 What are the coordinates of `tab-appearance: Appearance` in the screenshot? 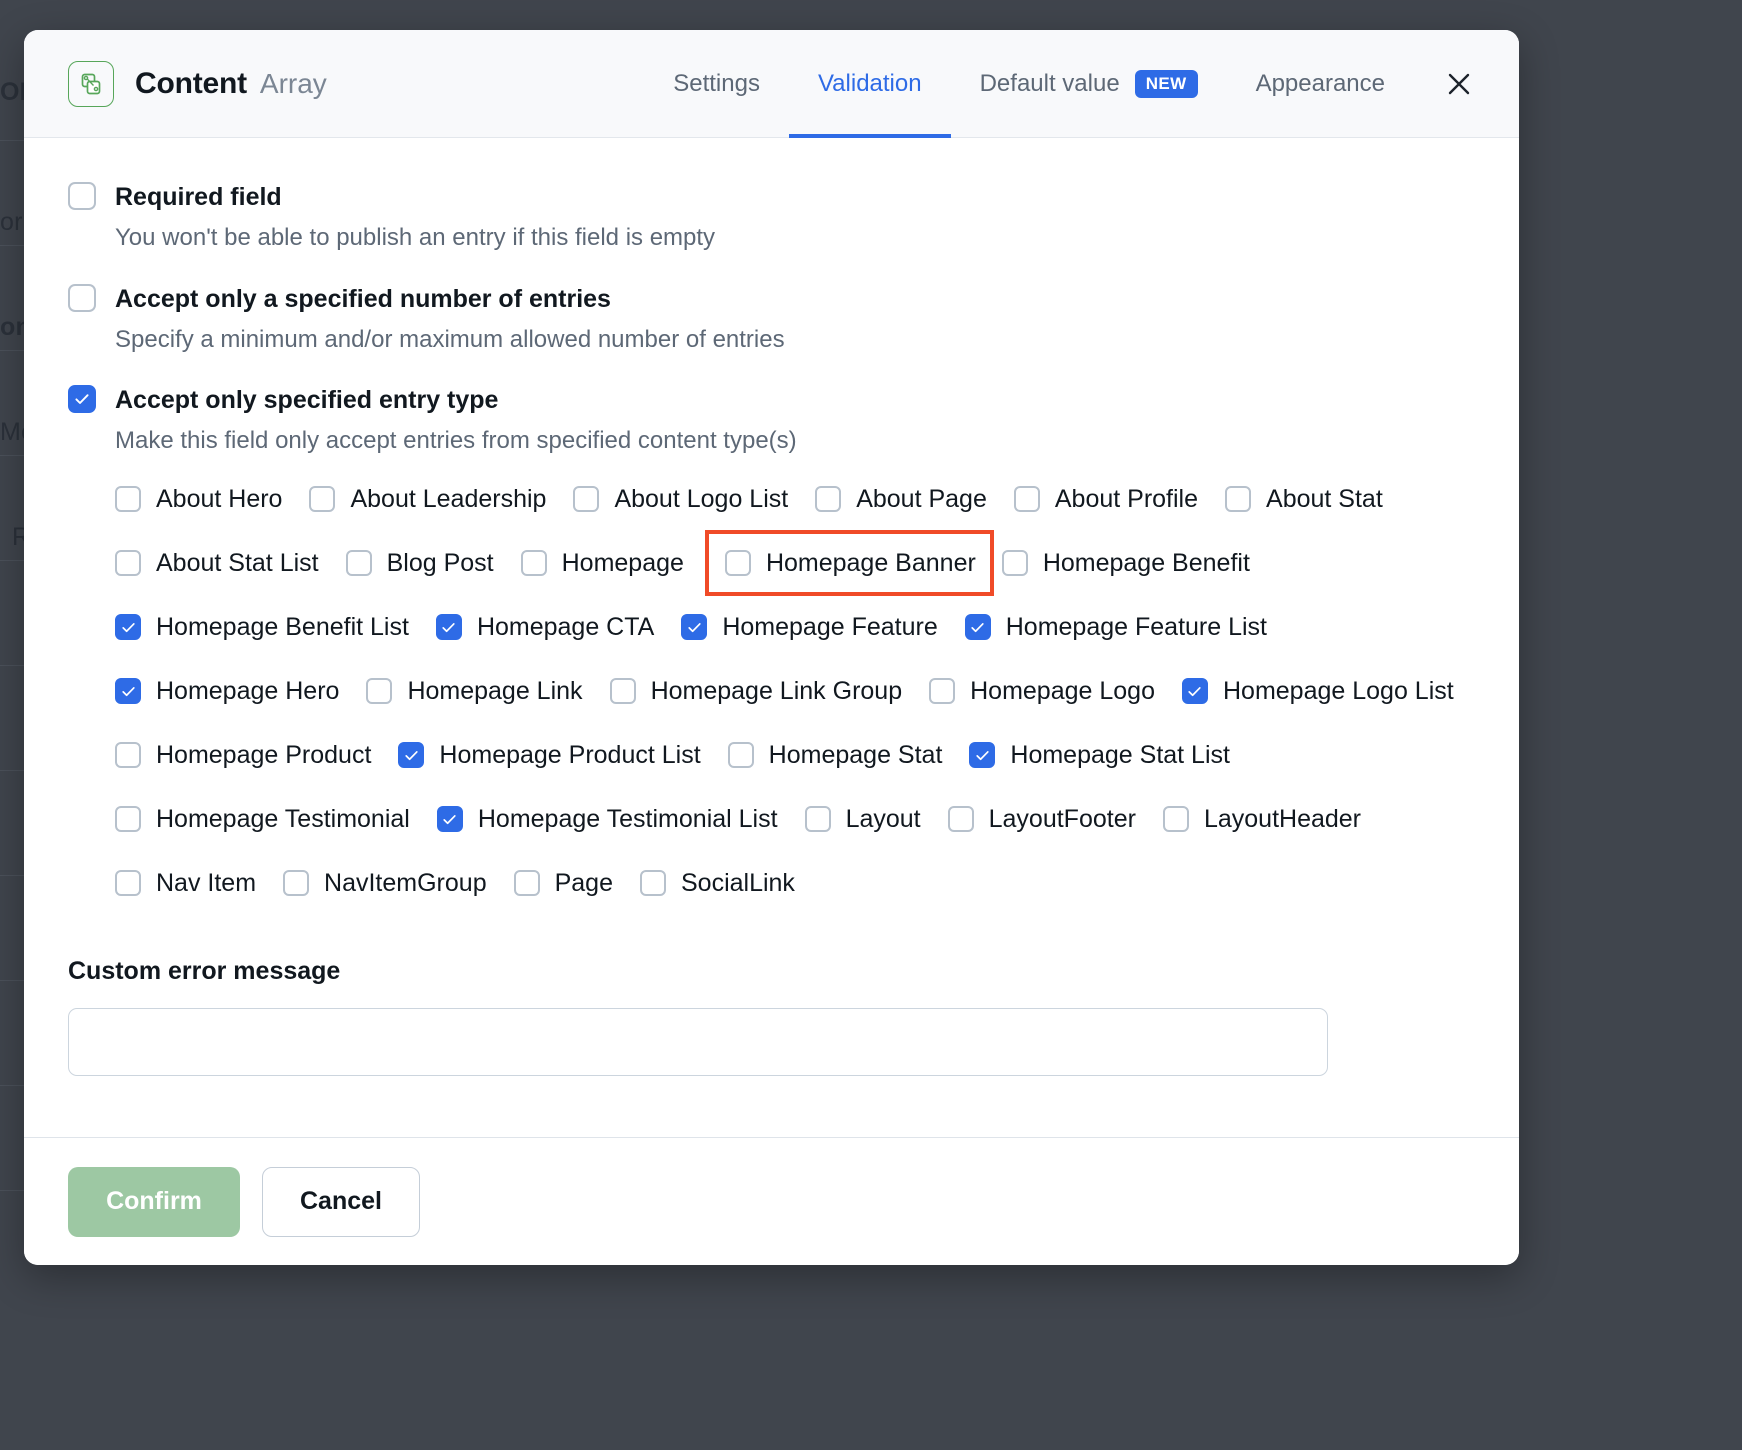 It's located at (1320, 83).